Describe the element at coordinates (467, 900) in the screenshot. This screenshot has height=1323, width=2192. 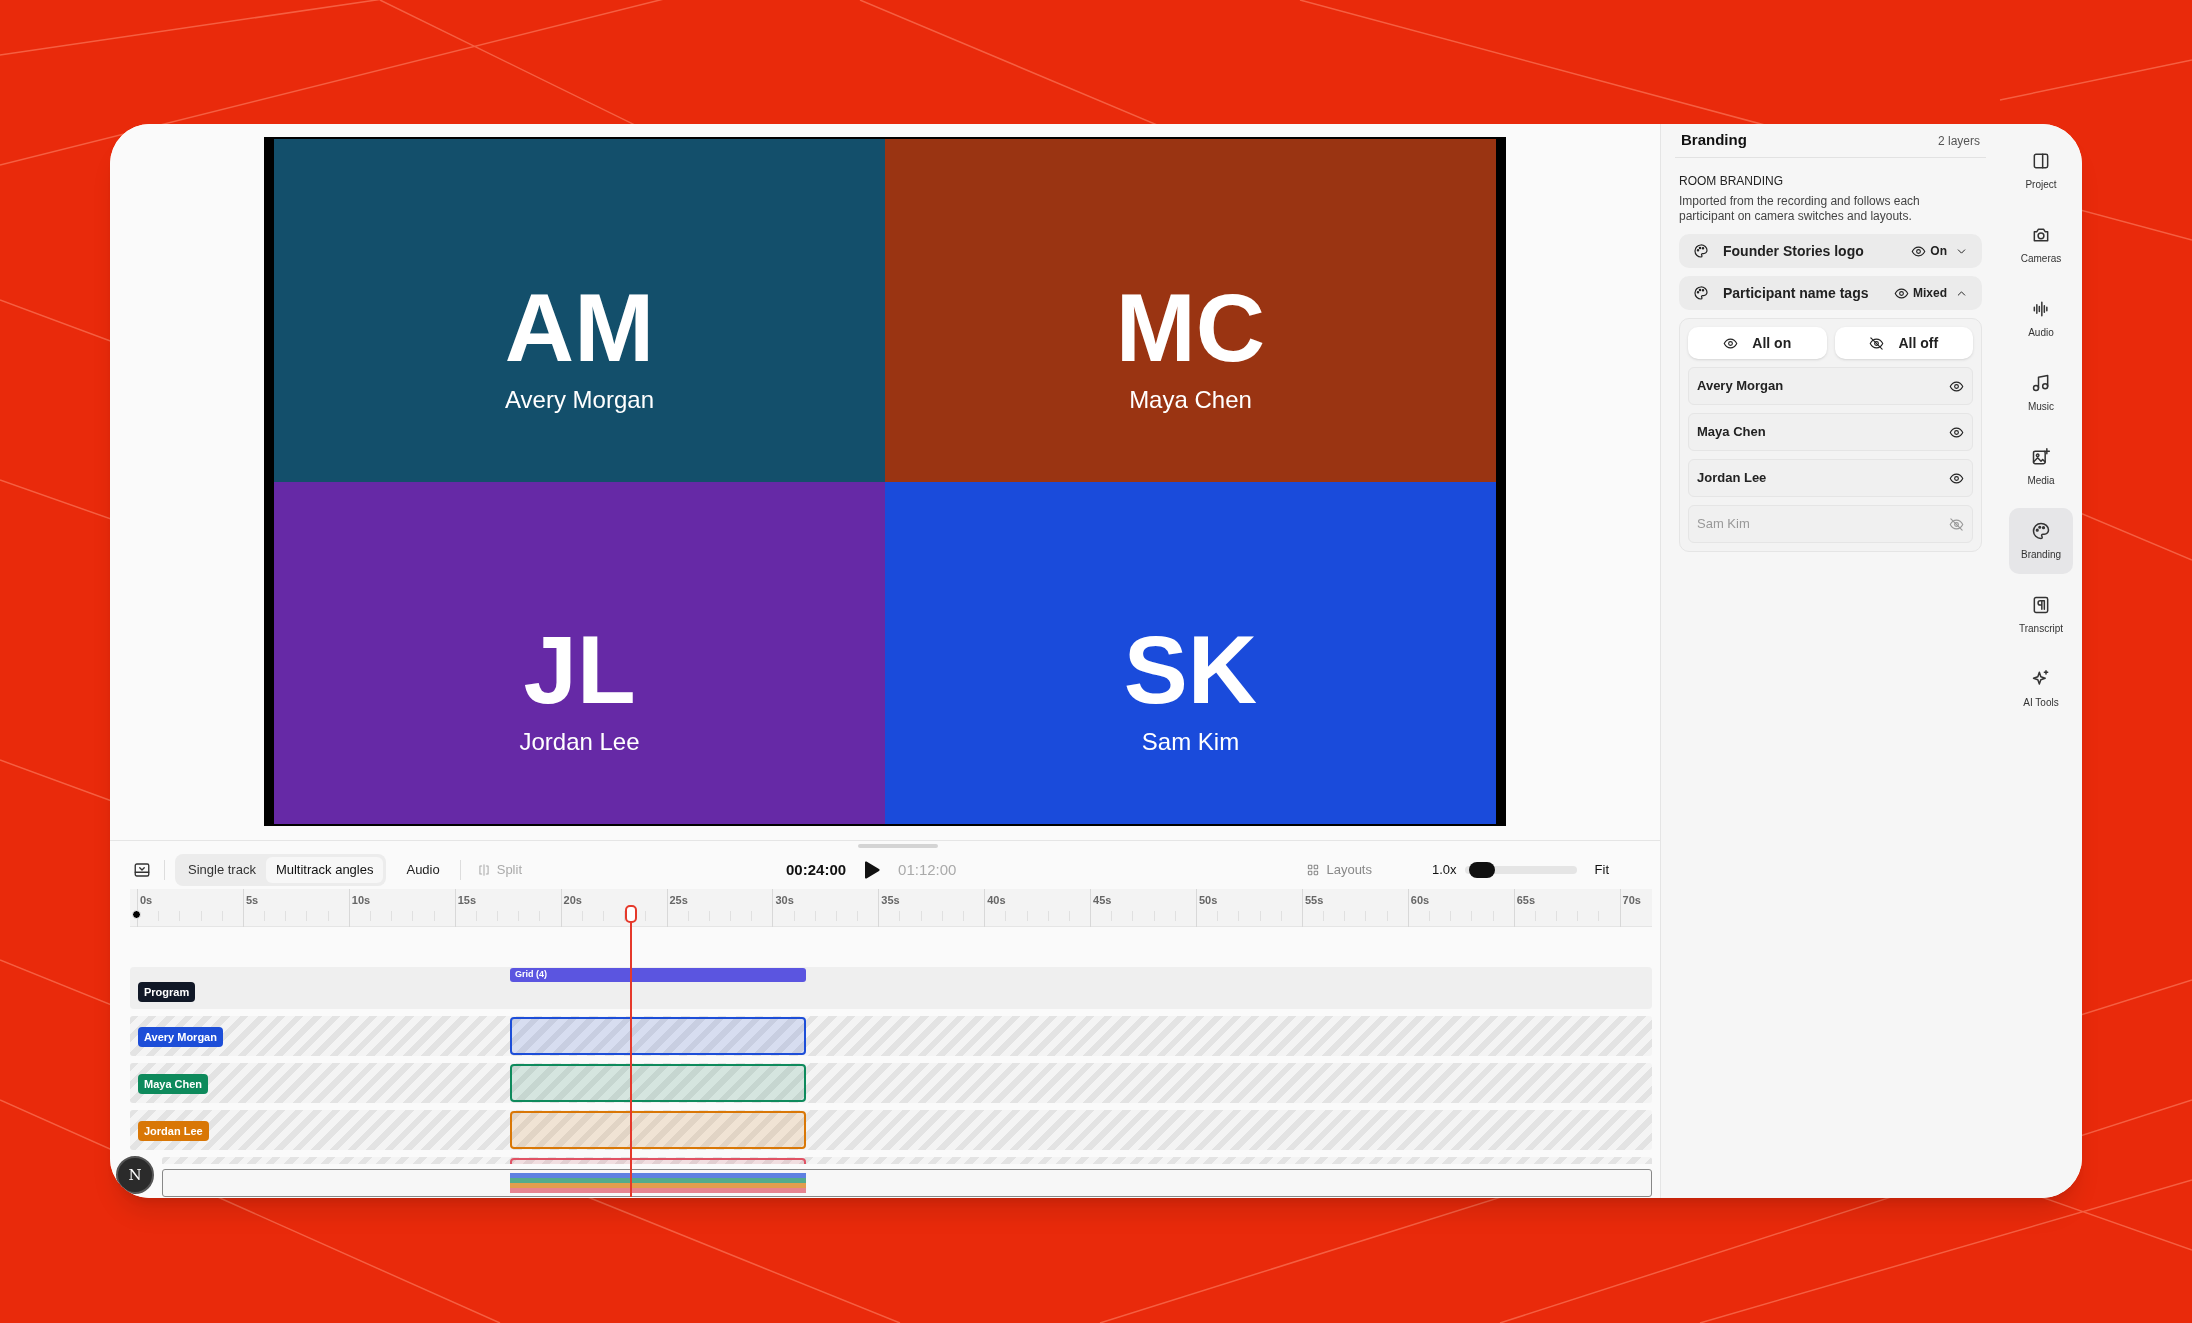
I see `ruler-label: 15s` at that location.